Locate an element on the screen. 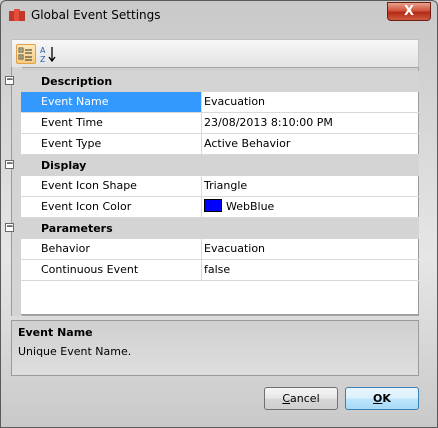 The image size is (438, 428). window-title: Global Event Settings is located at coordinates (96, 15).